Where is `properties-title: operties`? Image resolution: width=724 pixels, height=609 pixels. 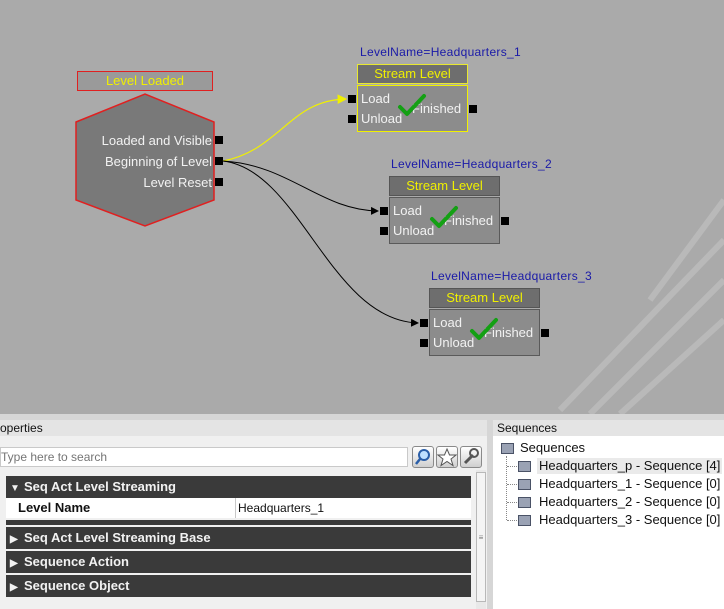 properties-title: operties is located at coordinates (243, 428).